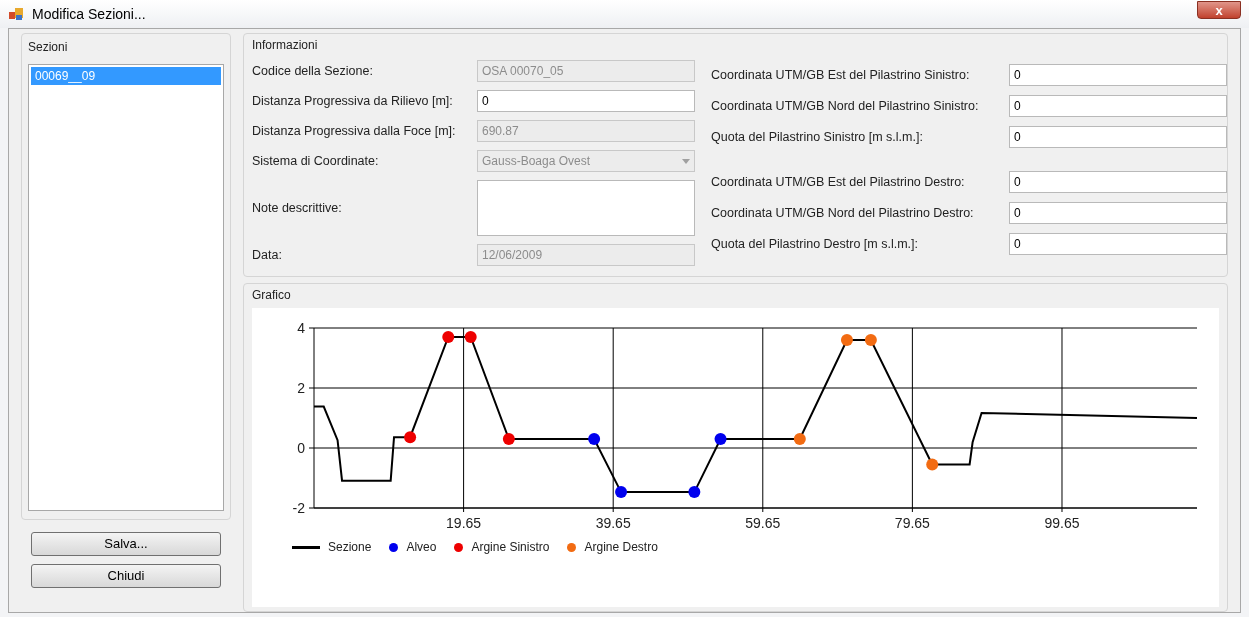 The width and height of the screenshot is (1249, 617). What do you see at coordinates (16, 14) in the screenshot?
I see `app-icon` at bounding box center [16, 14].